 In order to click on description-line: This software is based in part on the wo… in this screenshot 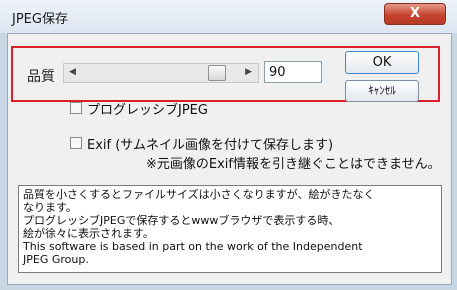, I will do `click(193, 246)`.